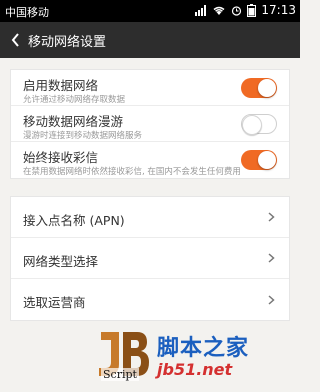 The height and width of the screenshot is (392, 320). What do you see at coordinates (54, 302) in the screenshot?
I see `nav-item-label: 选取运营商` at bounding box center [54, 302].